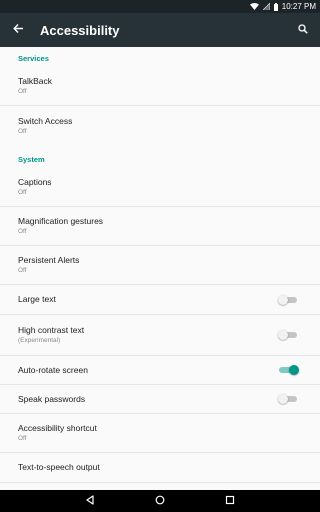  What do you see at coordinates (61, 221) in the screenshot?
I see `setting-title: Magnification gestures` at bounding box center [61, 221].